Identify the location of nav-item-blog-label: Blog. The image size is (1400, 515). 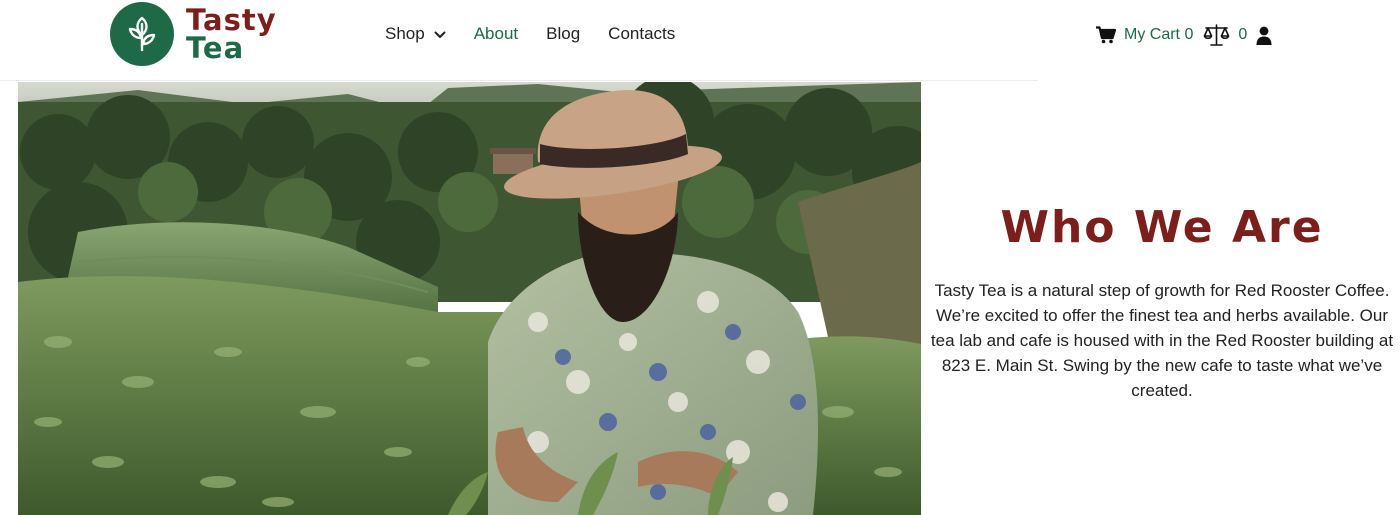
(563, 33).